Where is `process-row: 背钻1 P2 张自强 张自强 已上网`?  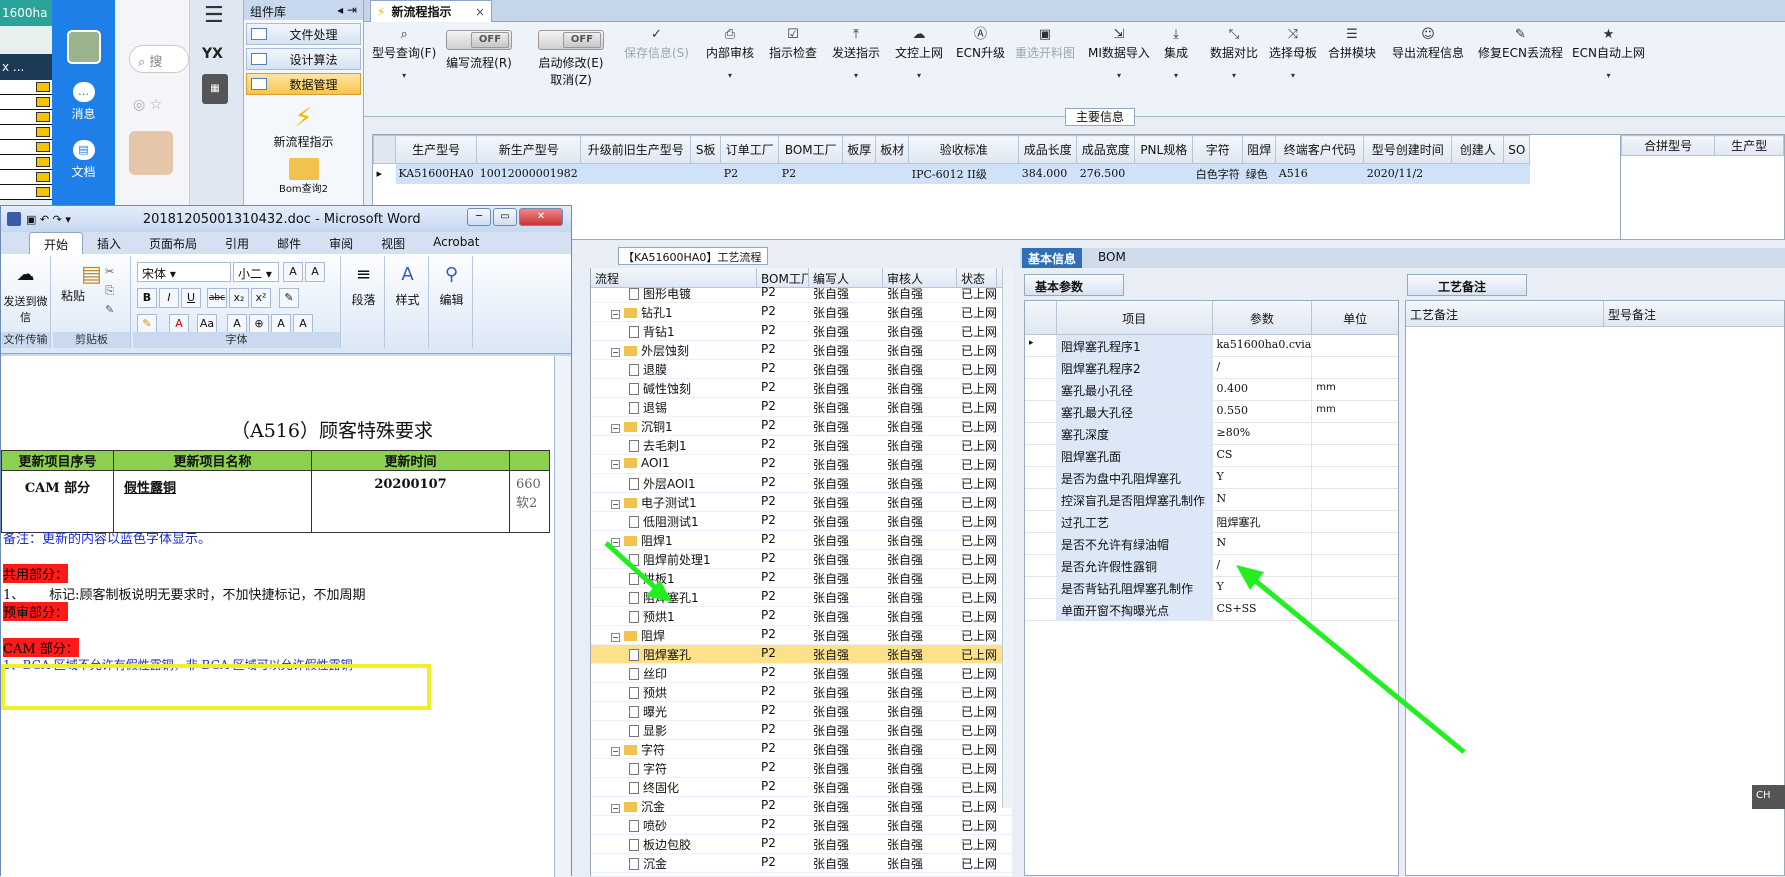
process-row: 背钻1 P2 张自强 张自强 已上网 is located at coordinates (801, 331).